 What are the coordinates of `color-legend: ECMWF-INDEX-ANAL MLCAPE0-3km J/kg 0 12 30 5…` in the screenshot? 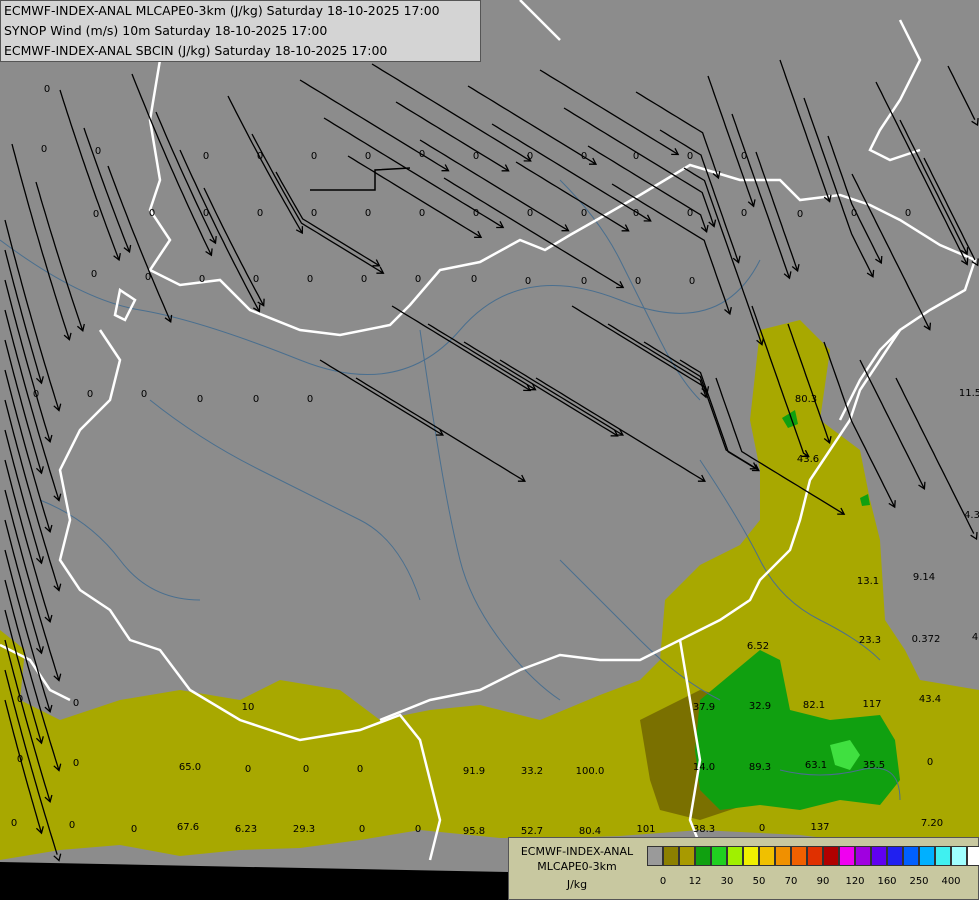 It's located at (743, 868).